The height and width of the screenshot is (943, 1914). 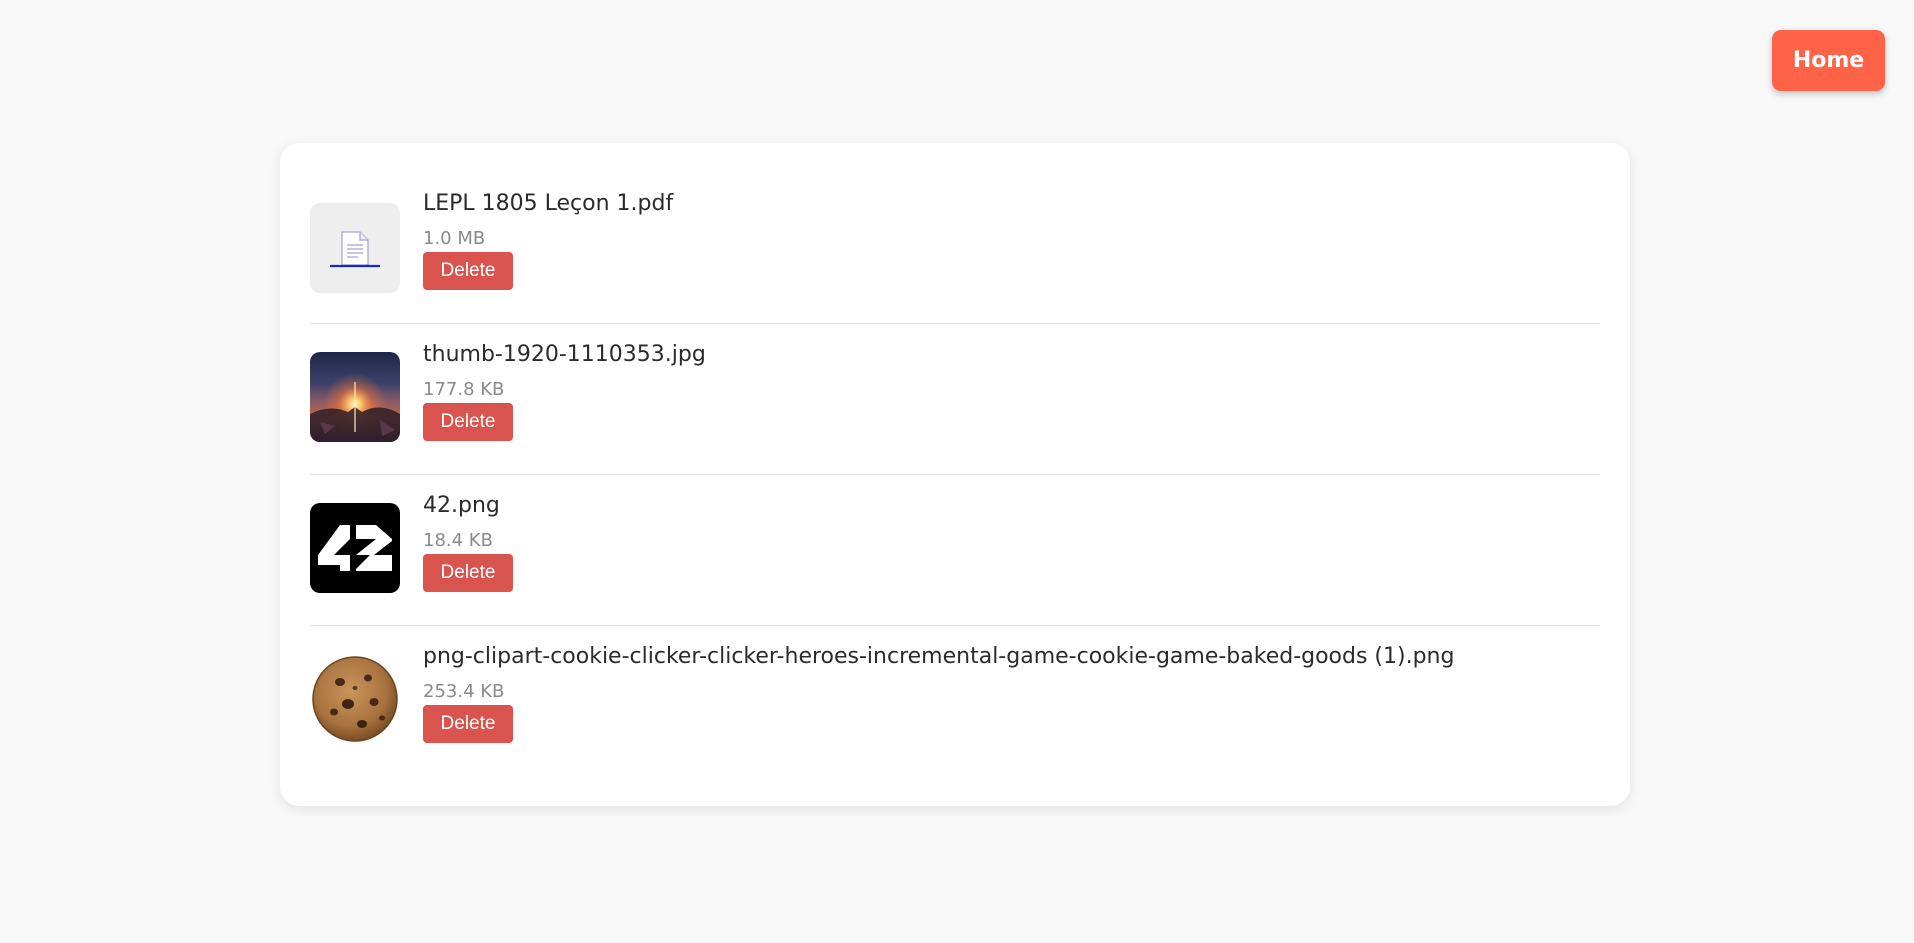 What do you see at coordinates (464, 389) in the screenshot?
I see `file-size: 177.8 KB` at bounding box center [464, 389].